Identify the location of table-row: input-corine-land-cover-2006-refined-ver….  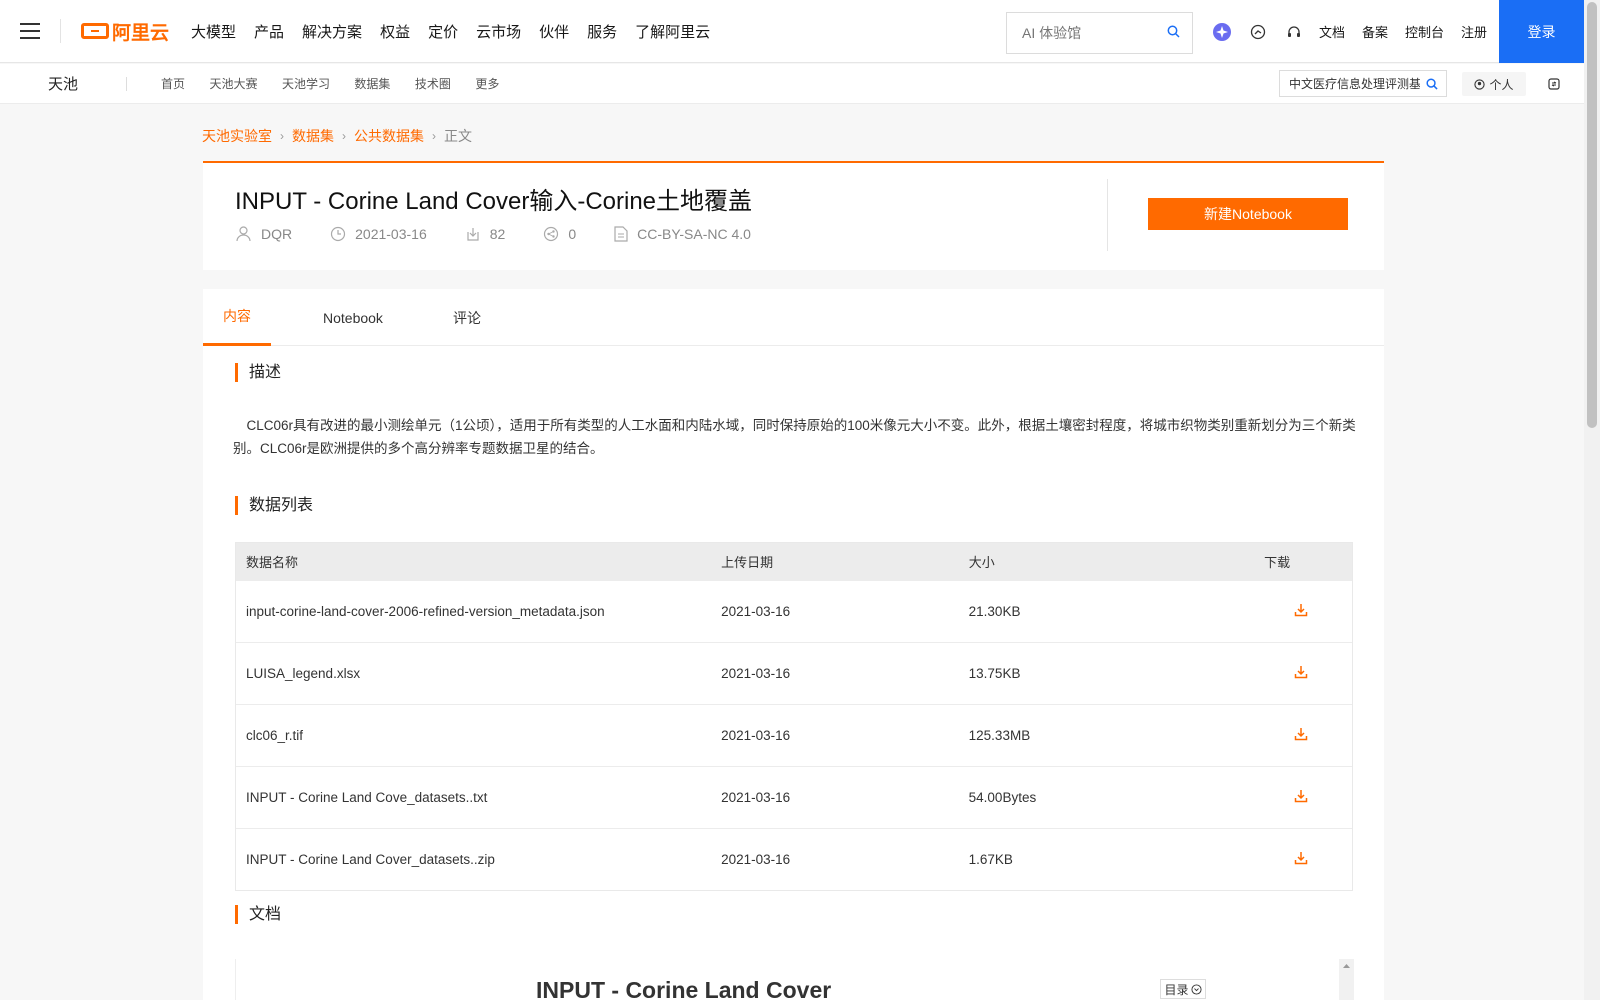
(794, 611).